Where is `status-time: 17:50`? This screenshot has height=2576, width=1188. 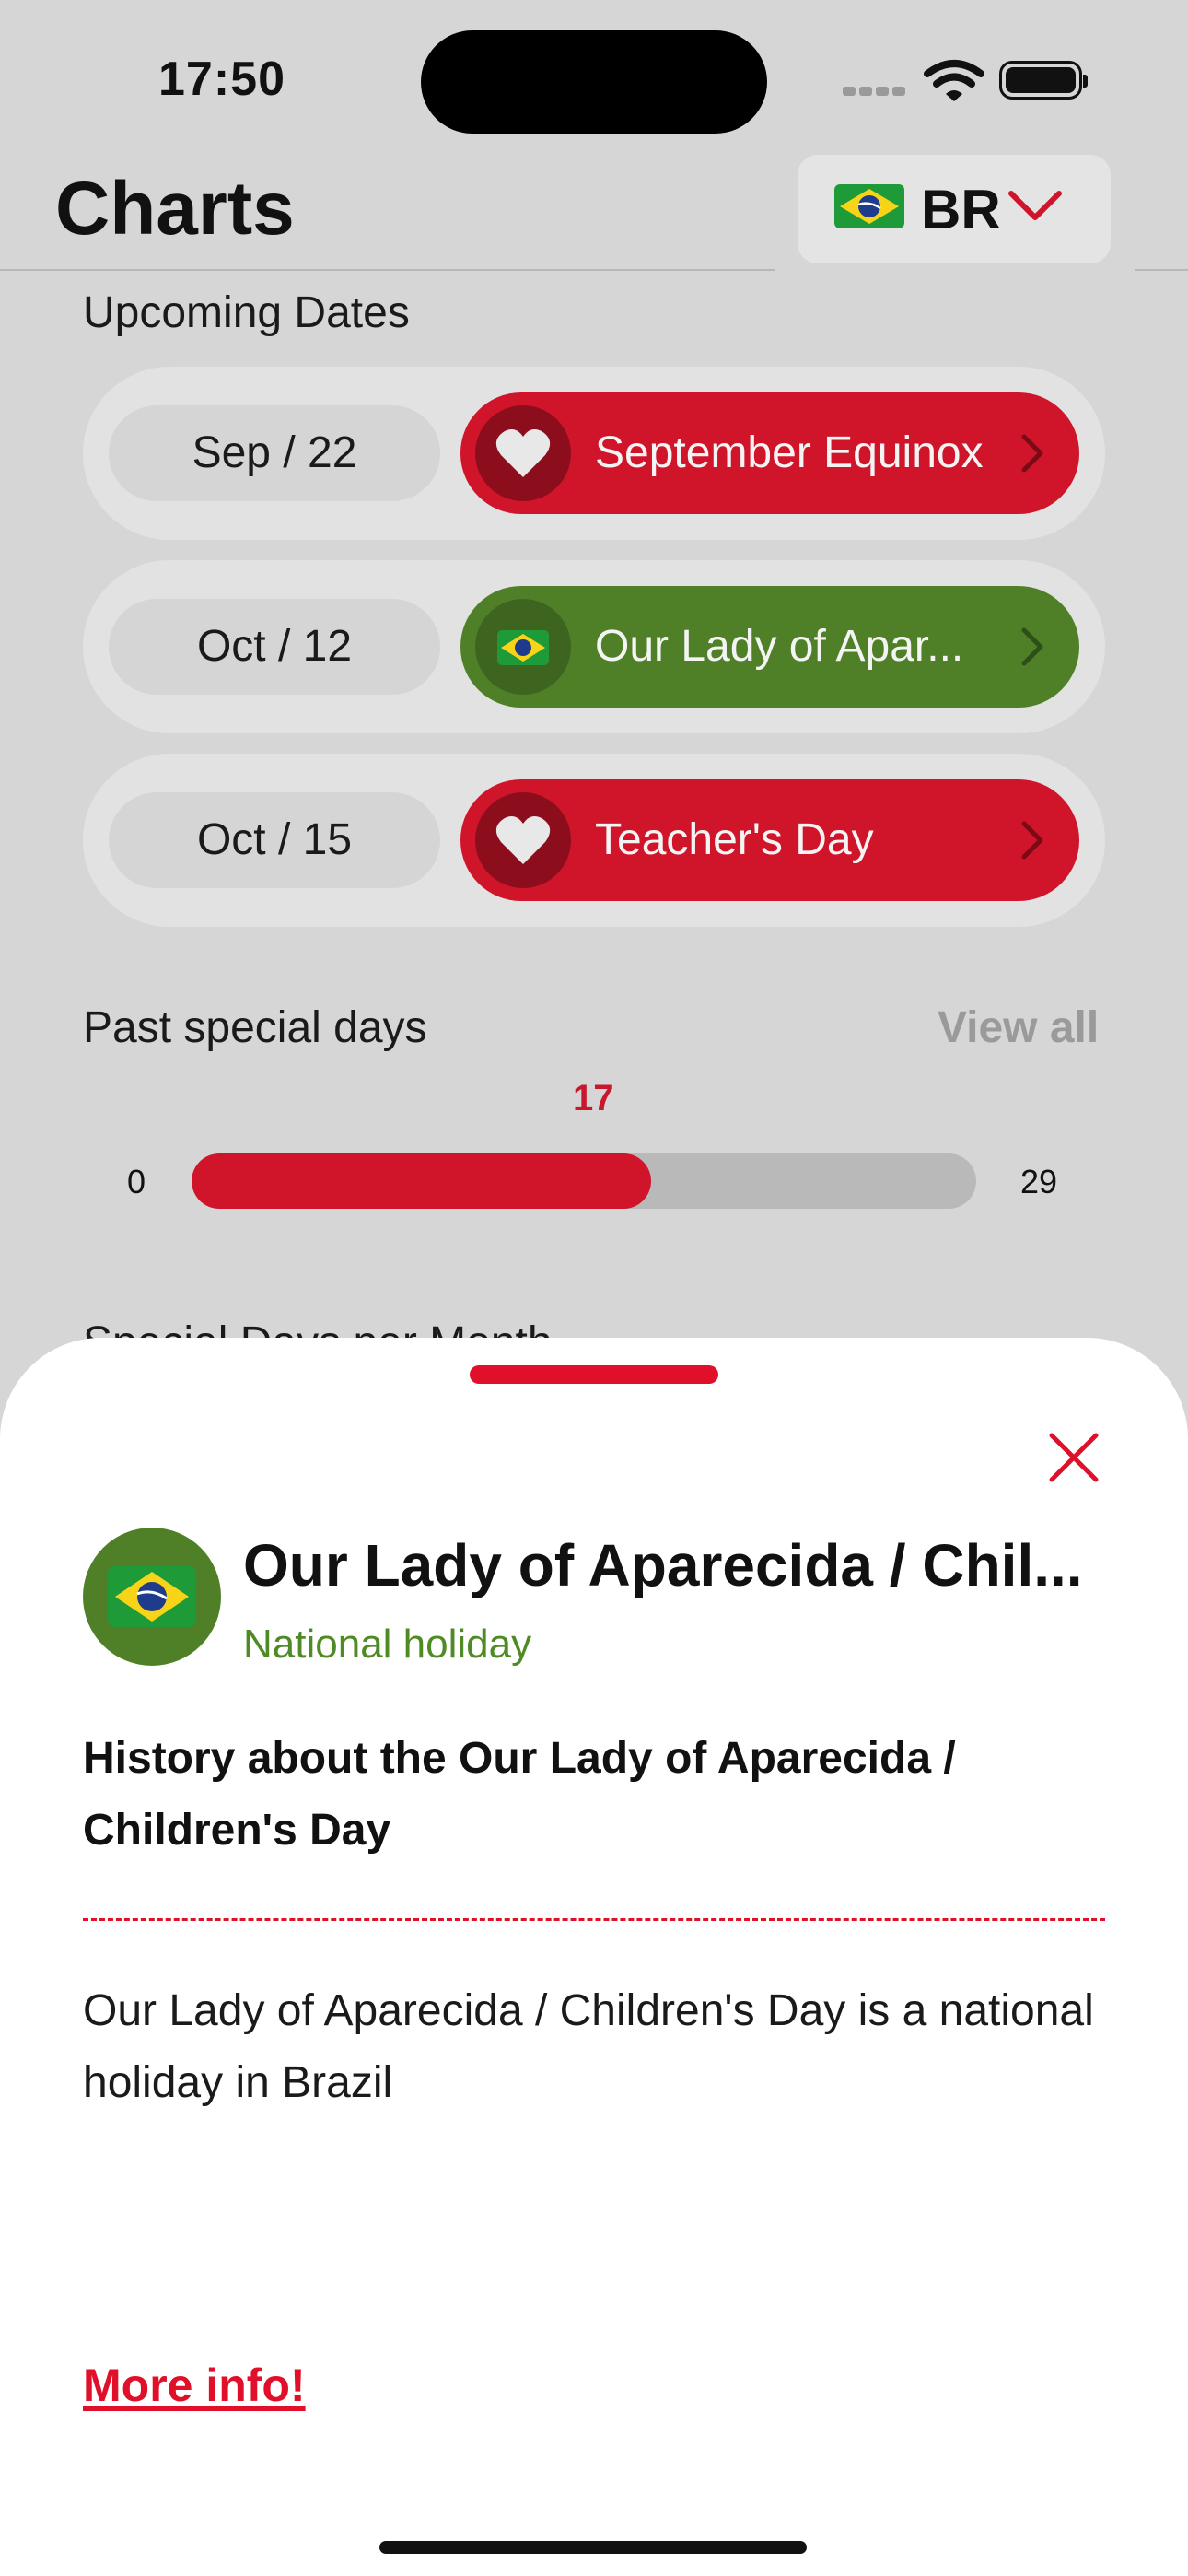 status-time: 17:50 is located at coordinates (221, 79).